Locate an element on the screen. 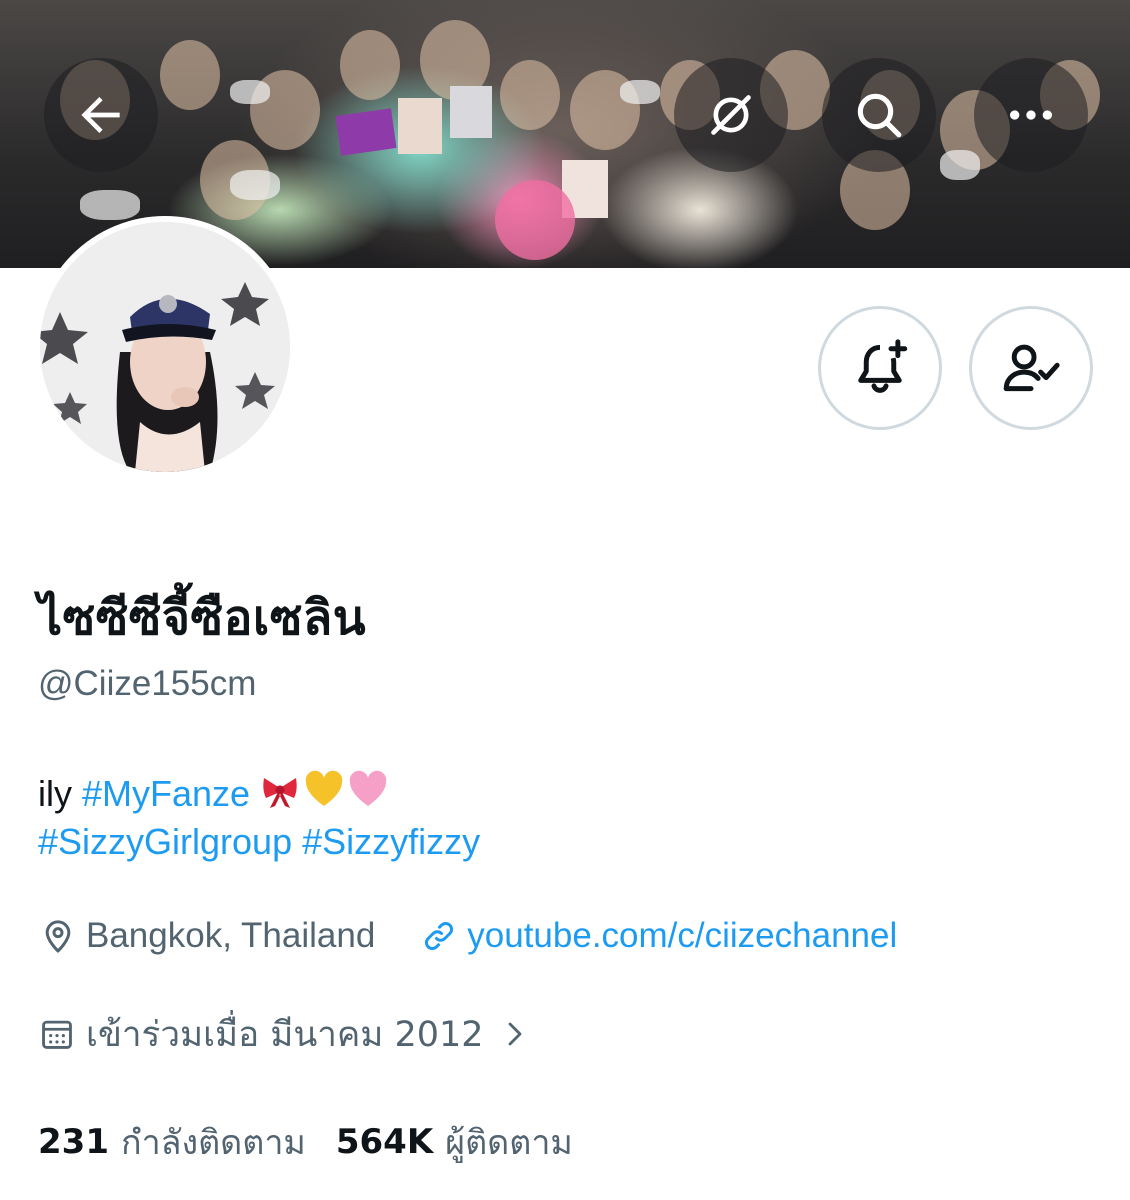 This screenshot has height=1200, width=1130. banner-pink-outfit is located at coordinates (535, 220).